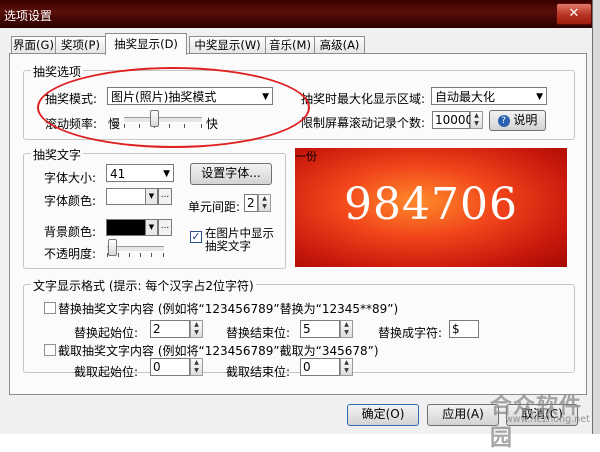 This screenshot has height=452, width=600. What do you see at coordinates (28, 16) in the screenshot?
I see `window-title: 选项设置` at bounding box center [28, 16].